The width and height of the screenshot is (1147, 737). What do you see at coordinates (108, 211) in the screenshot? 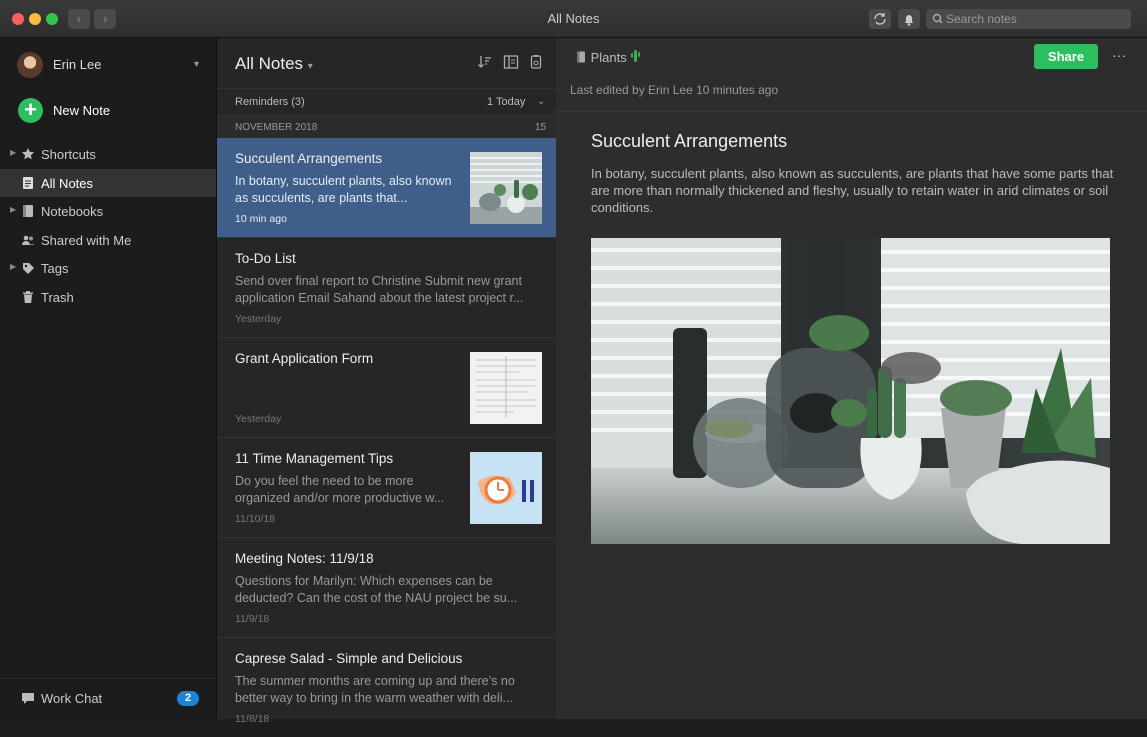
I see `sidebar-item-notebooks: ▶ Notebooks` at bounding box center [108, 211].